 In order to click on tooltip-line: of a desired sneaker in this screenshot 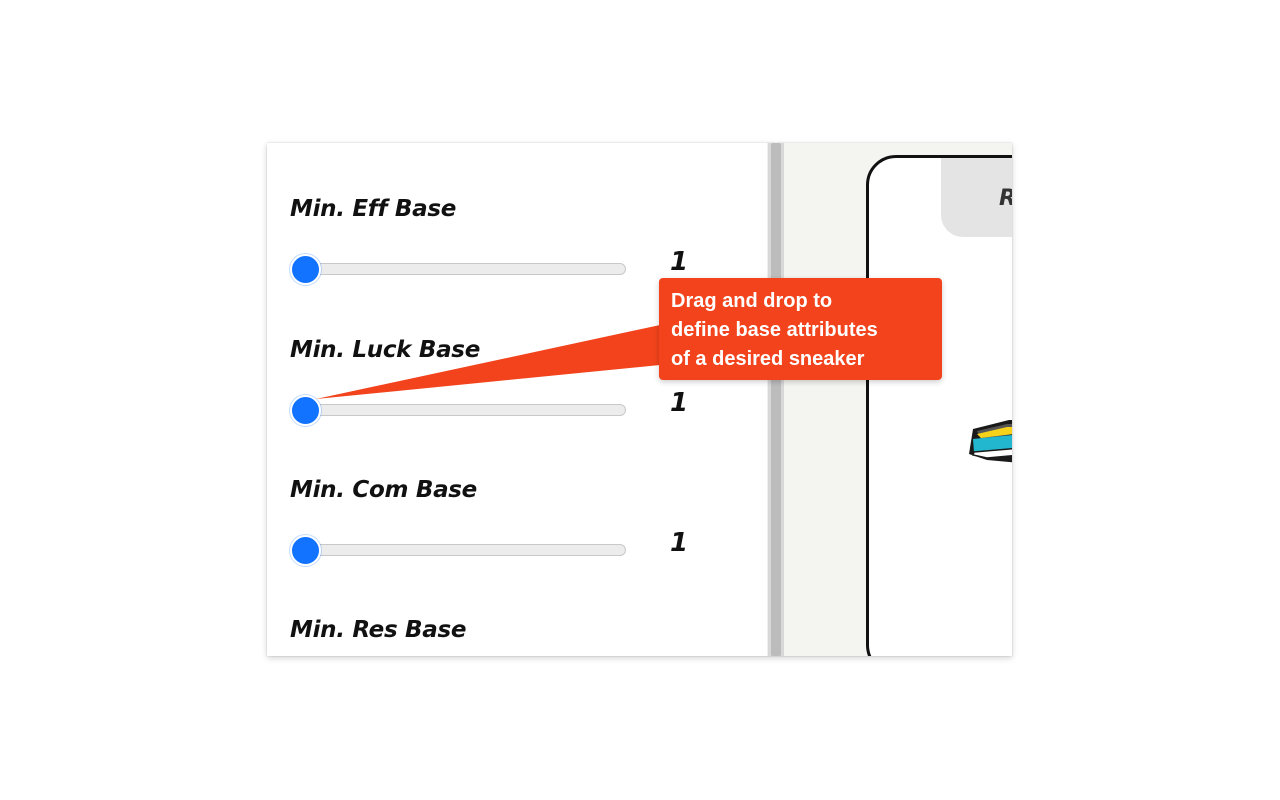, I will do `click(768, 359)`.